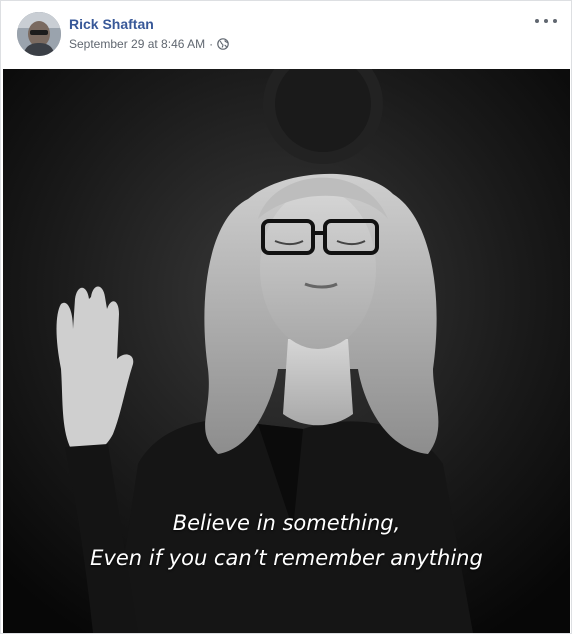  I want to click on photo-caption-line-1: Believe in something,, so click(286, 523).